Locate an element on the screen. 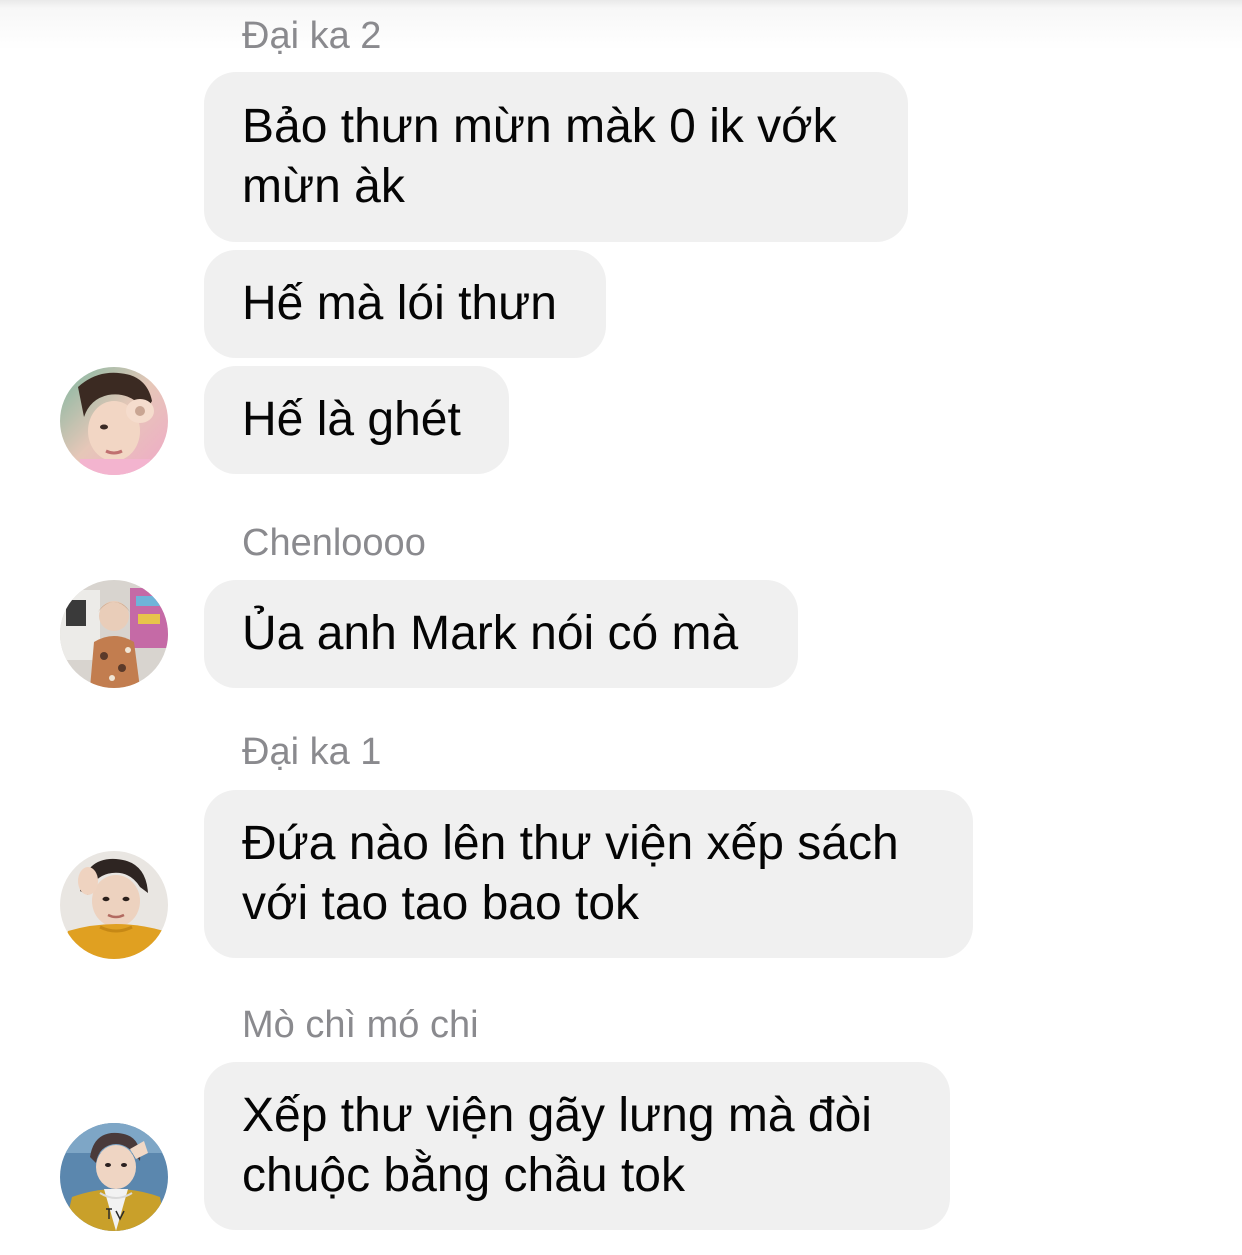 The image size is (1242, 1255). message-bubble: Hế mà lói thưn is located at coordinates (405, 304).